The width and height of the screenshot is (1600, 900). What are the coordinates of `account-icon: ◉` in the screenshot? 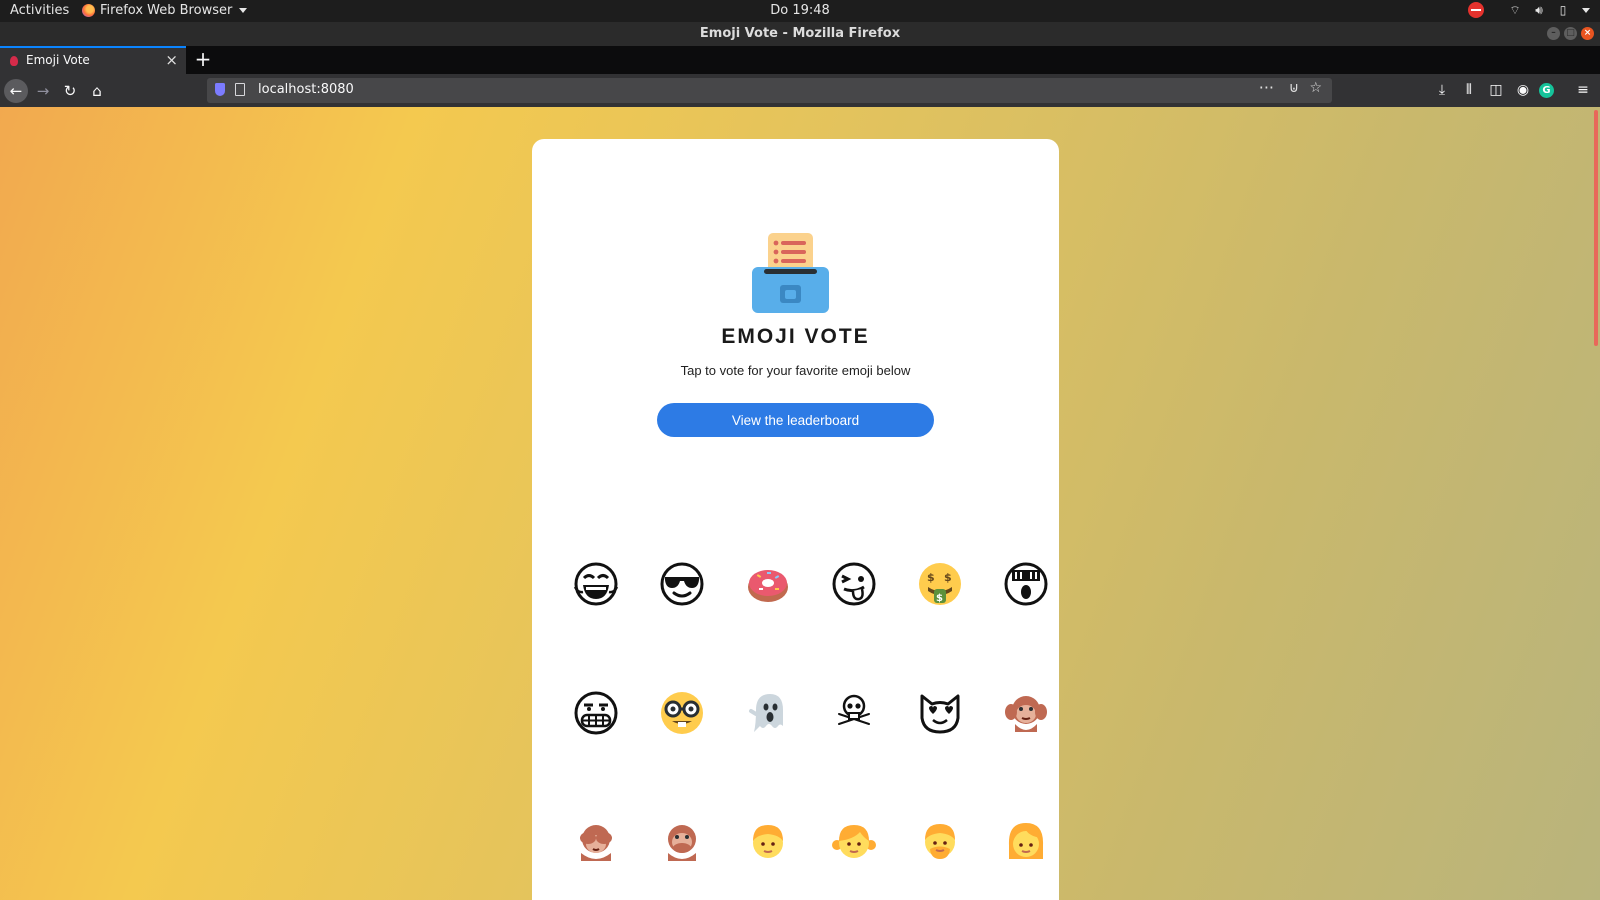 It's located at (1523, 90).